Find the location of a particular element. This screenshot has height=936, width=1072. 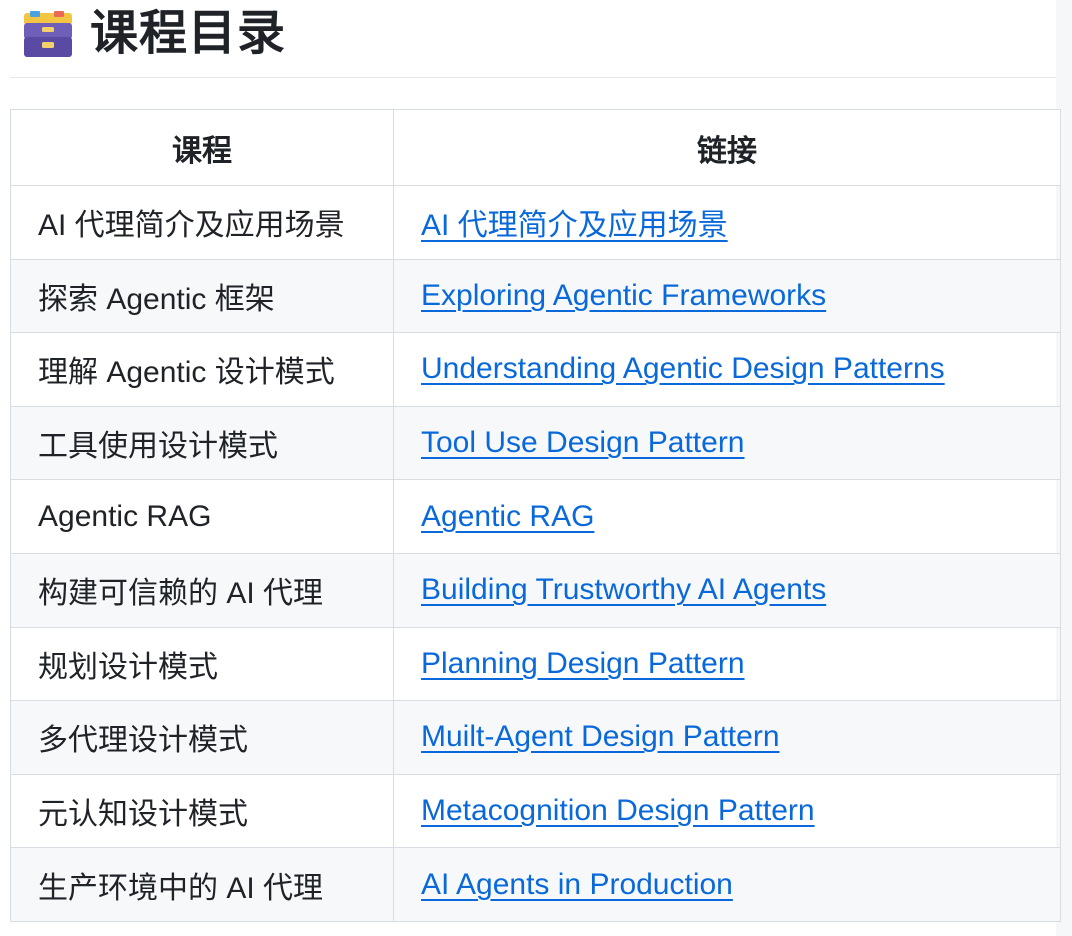

course-link: Building Trustworthy AI Agents is located at coordinates (623, 589).